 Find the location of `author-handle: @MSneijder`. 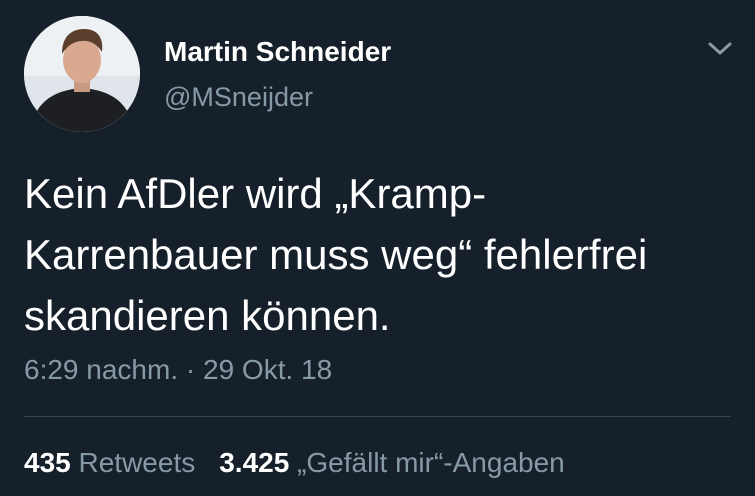

author-handle: @MSneijder is located at coordinates (238, 97).